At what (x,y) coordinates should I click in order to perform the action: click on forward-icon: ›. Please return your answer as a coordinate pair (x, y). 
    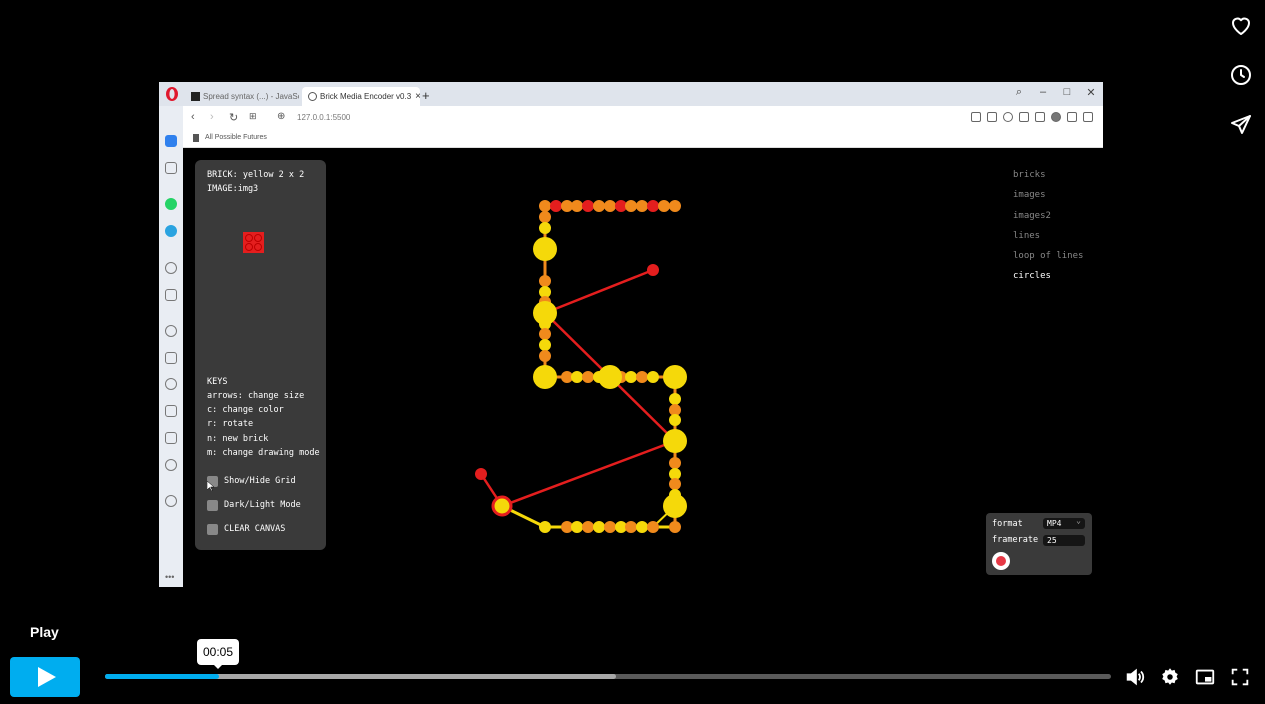
    Looking at the image, I should click on (212, 117).